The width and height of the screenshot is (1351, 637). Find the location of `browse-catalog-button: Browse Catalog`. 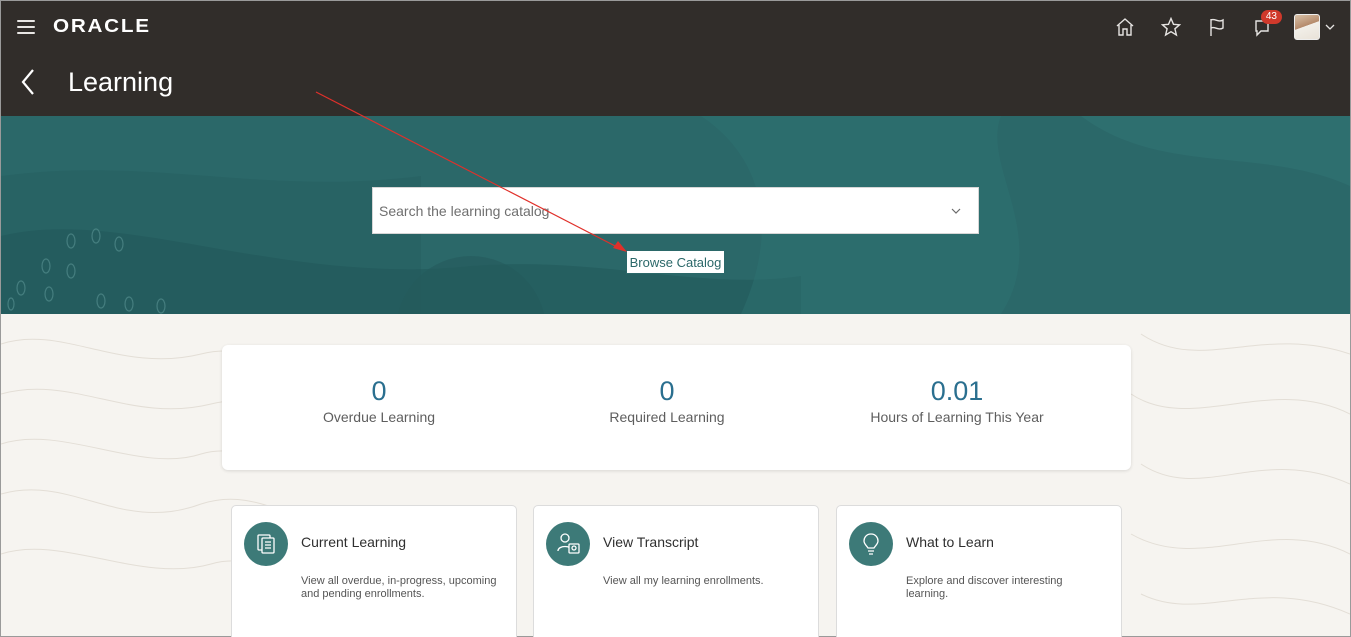

browse-catalog-button: Browse Catalog is located at coordinates (675, 262).